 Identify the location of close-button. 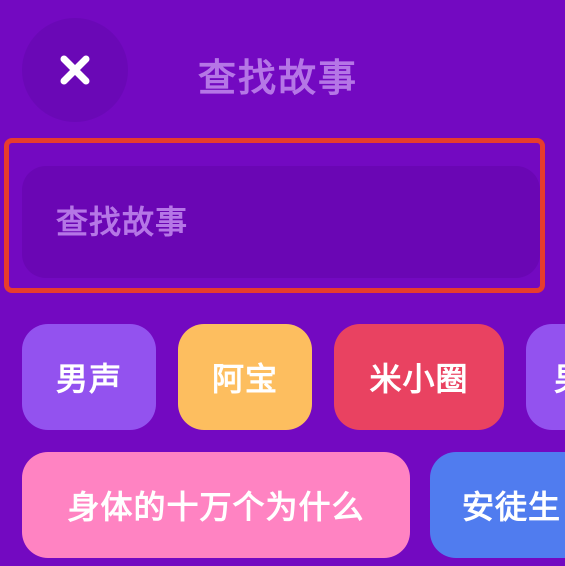
(75, 70).